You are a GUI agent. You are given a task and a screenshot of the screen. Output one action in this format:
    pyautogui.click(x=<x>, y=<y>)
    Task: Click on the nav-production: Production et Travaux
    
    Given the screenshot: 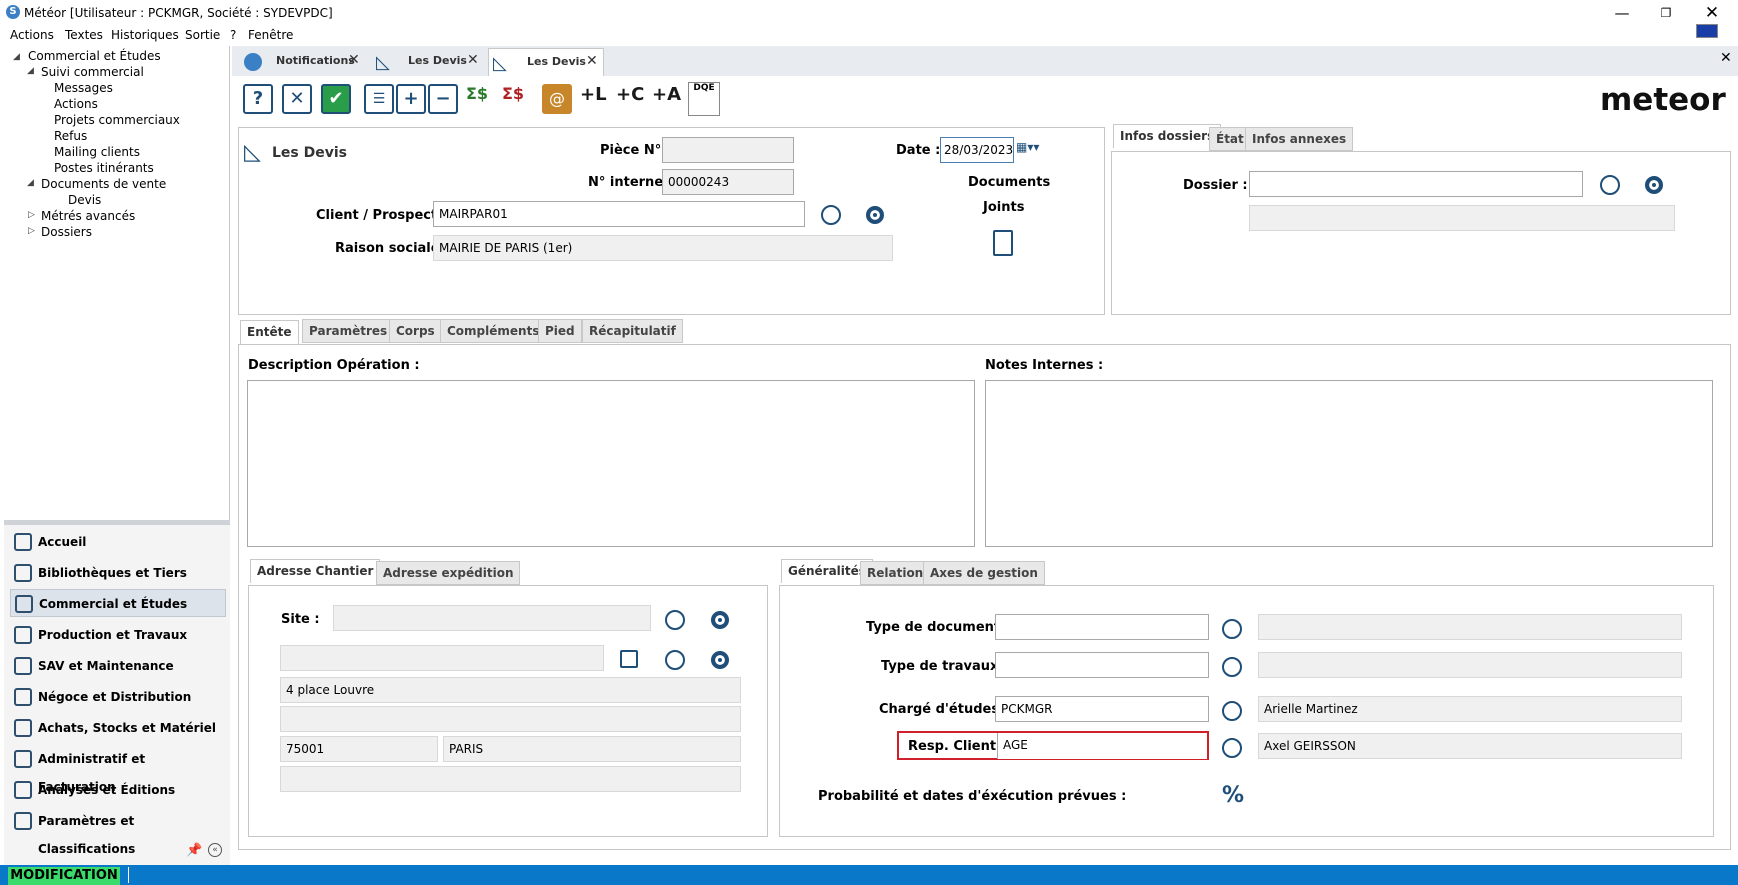 What is the action you would take?
    pyautogui.click(x=118, y=635)
    